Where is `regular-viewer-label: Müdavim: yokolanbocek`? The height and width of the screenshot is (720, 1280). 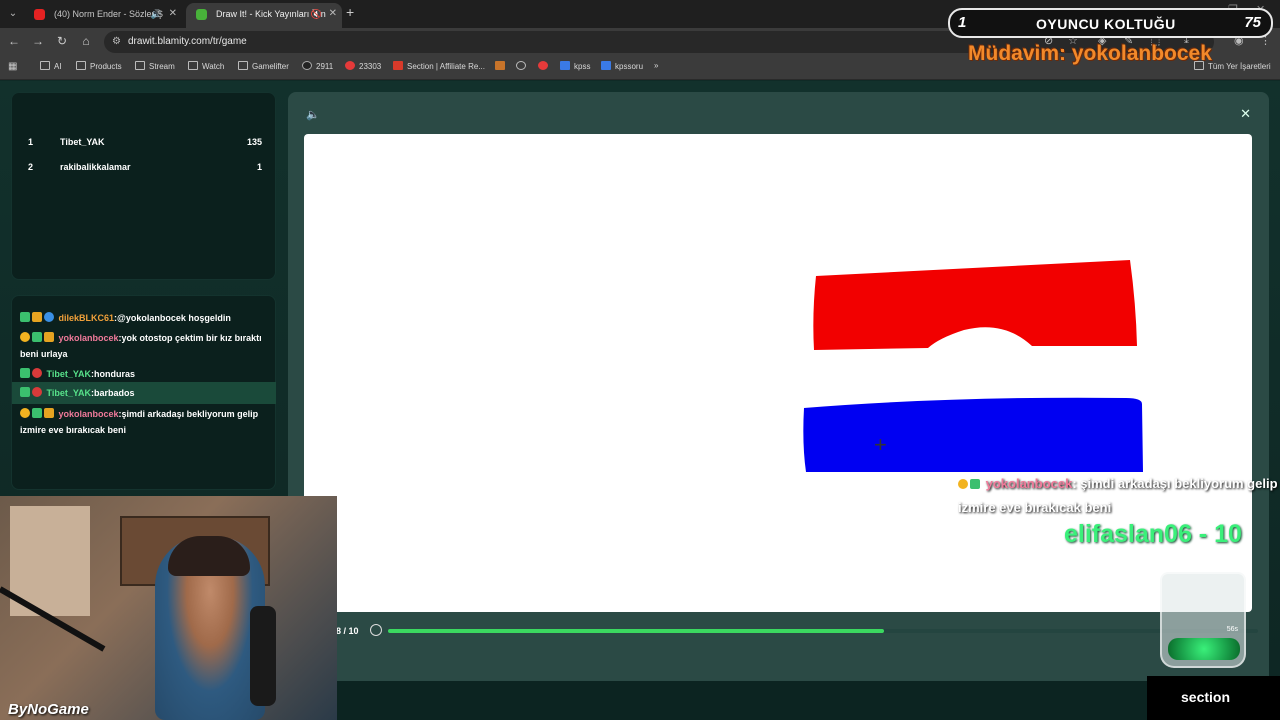 regular-viewer-label: Müdavim: yokolanbocek is located at coordinates (1090, 53).